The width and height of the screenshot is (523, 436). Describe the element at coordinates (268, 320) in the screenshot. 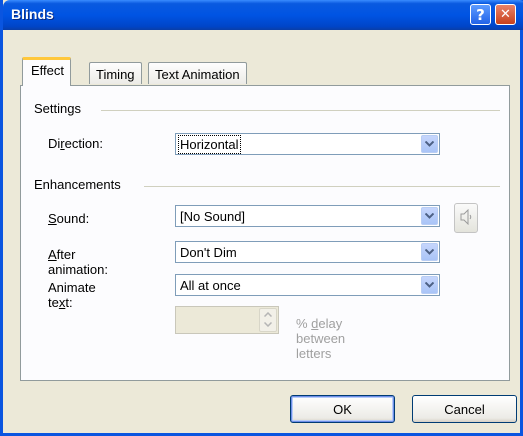

I see `spinner-arrows` at that location.